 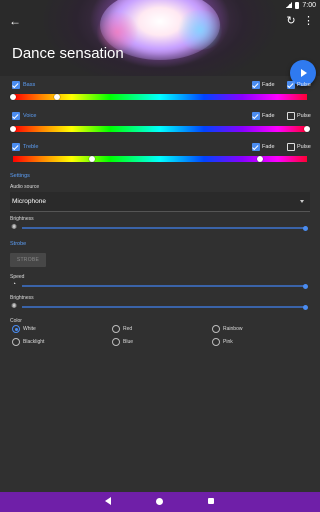 I want to click on strobe-brightness-slider-thumb, so click(x=305, y=307).